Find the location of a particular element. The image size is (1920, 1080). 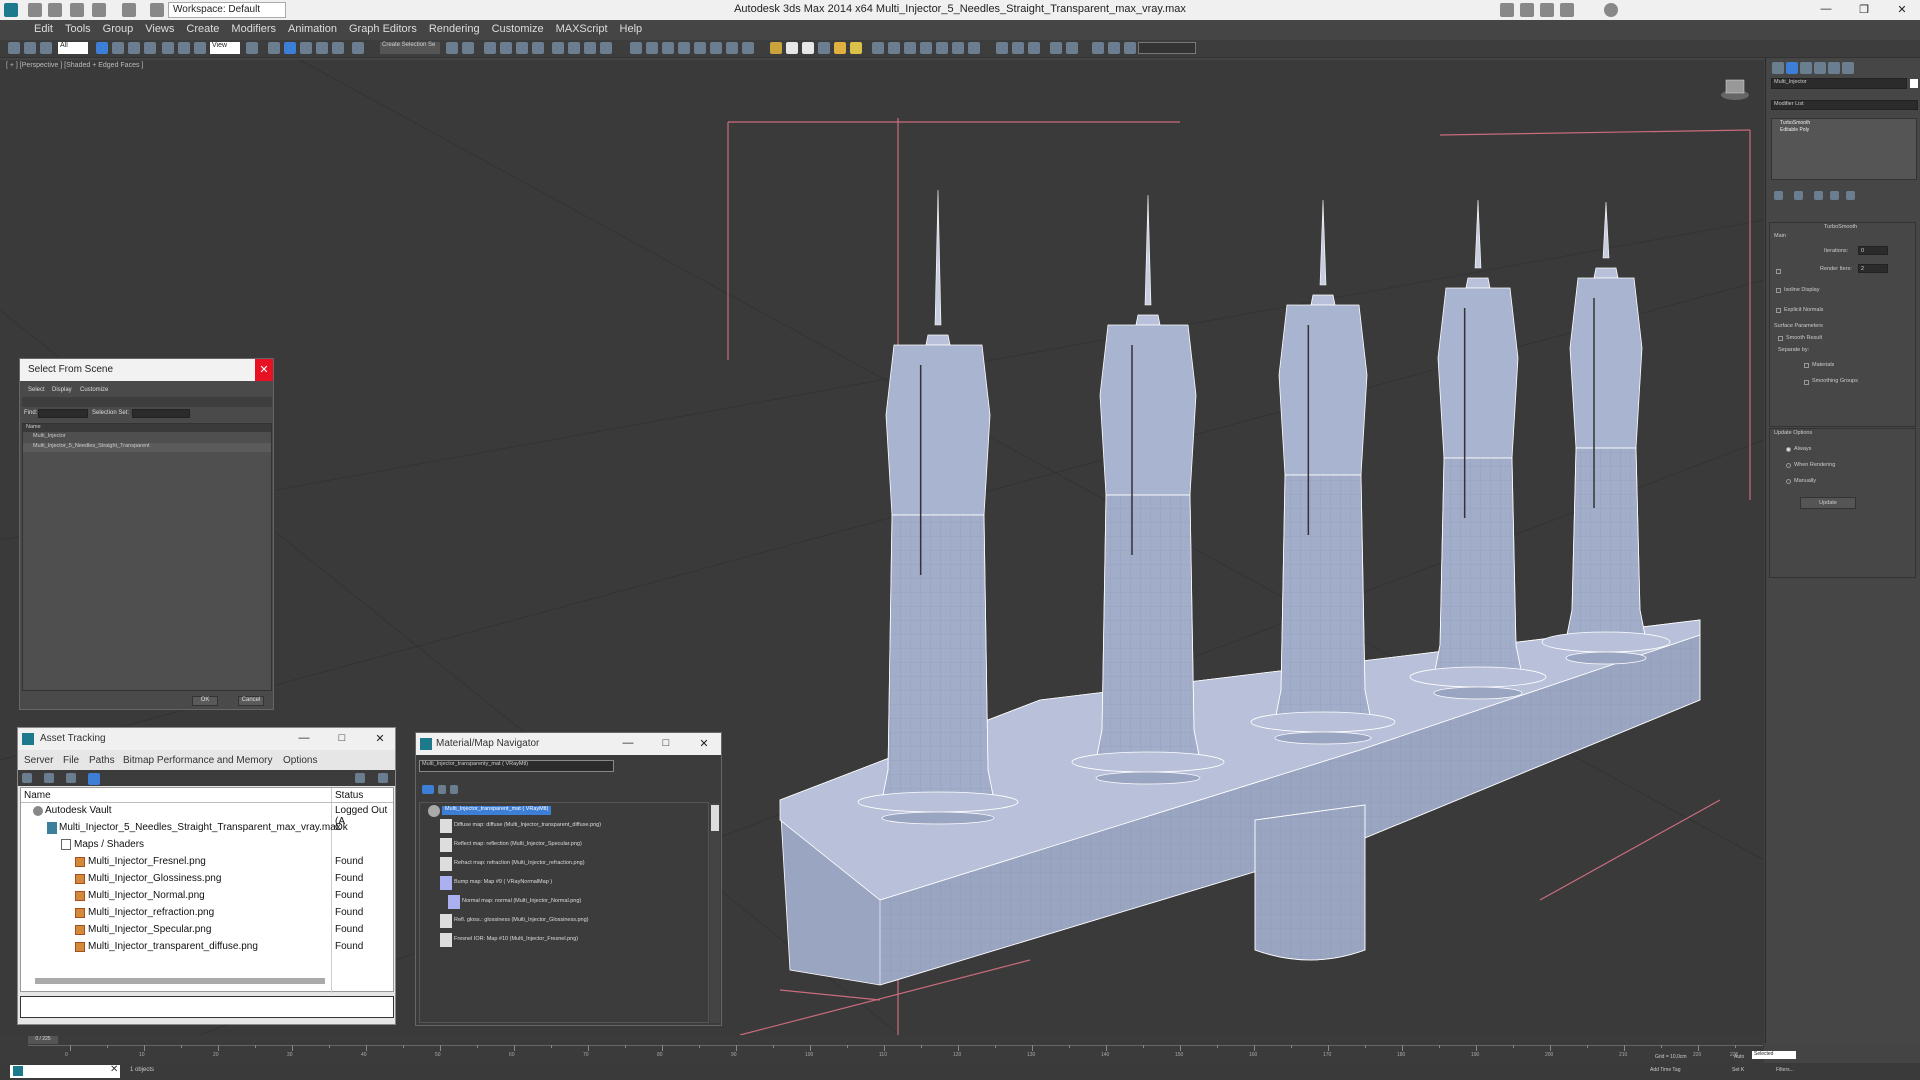

list-item: Bump map: Map #9 ( VRayNormalMap ) is located at coordinates (503, 884).